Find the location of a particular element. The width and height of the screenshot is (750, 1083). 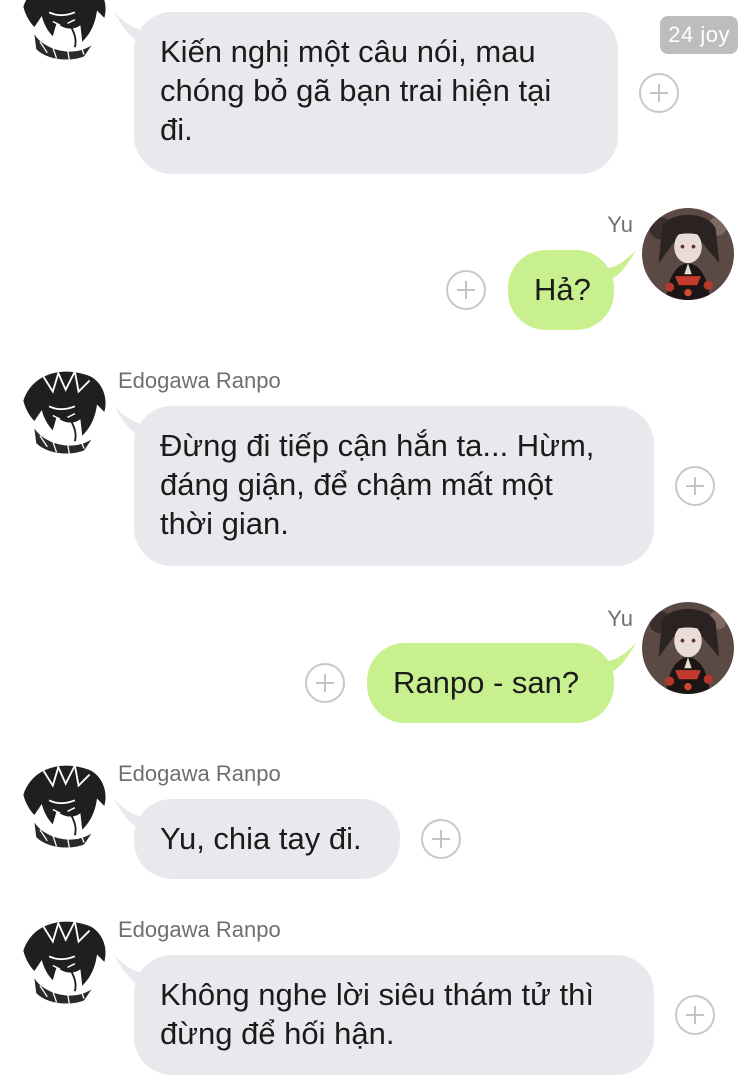

message-text-line: chóng bỏ gã bạn trai hiện tại is located at coordinates (356, 90).